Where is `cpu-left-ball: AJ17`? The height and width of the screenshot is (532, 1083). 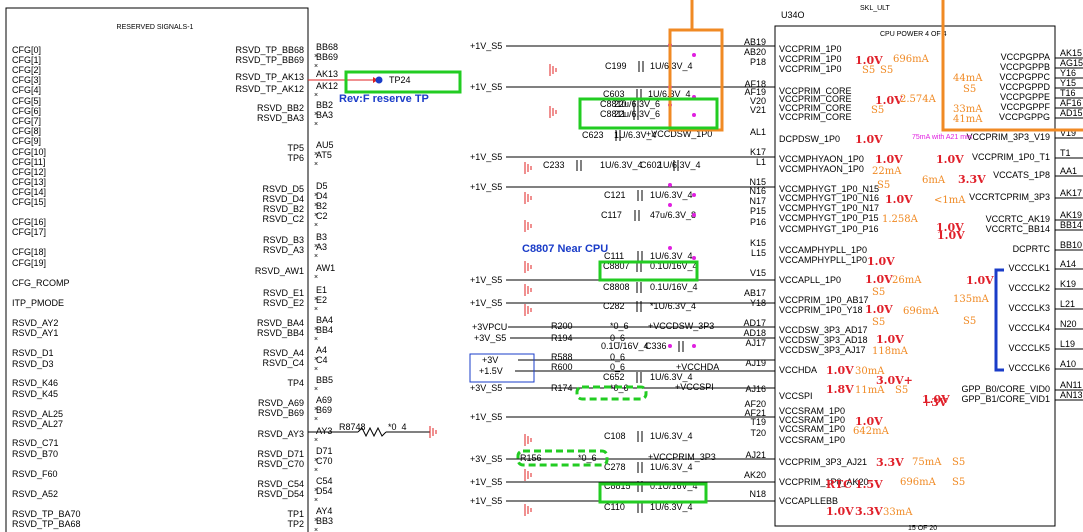
cpu-left-ball: AJ17 is located at coordinates (755, 343).